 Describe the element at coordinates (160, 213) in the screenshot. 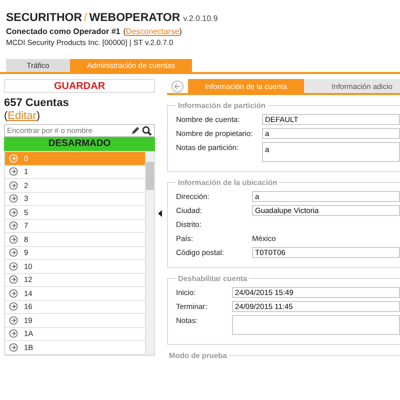

I see `collapse-arrow-icon` at that location.